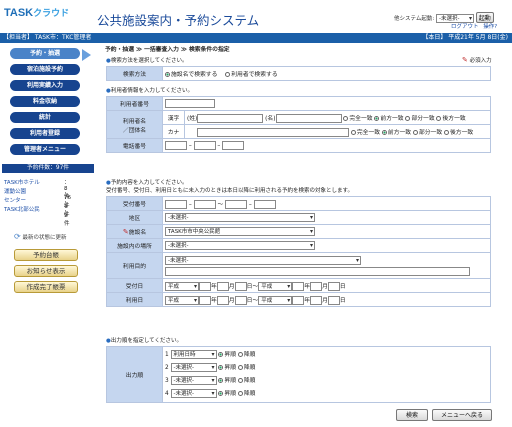  What do you see at coordinates (46, 271) in the screenshot?
I see `notice-button: お知らせ表示` at bounding box center [46, 271].